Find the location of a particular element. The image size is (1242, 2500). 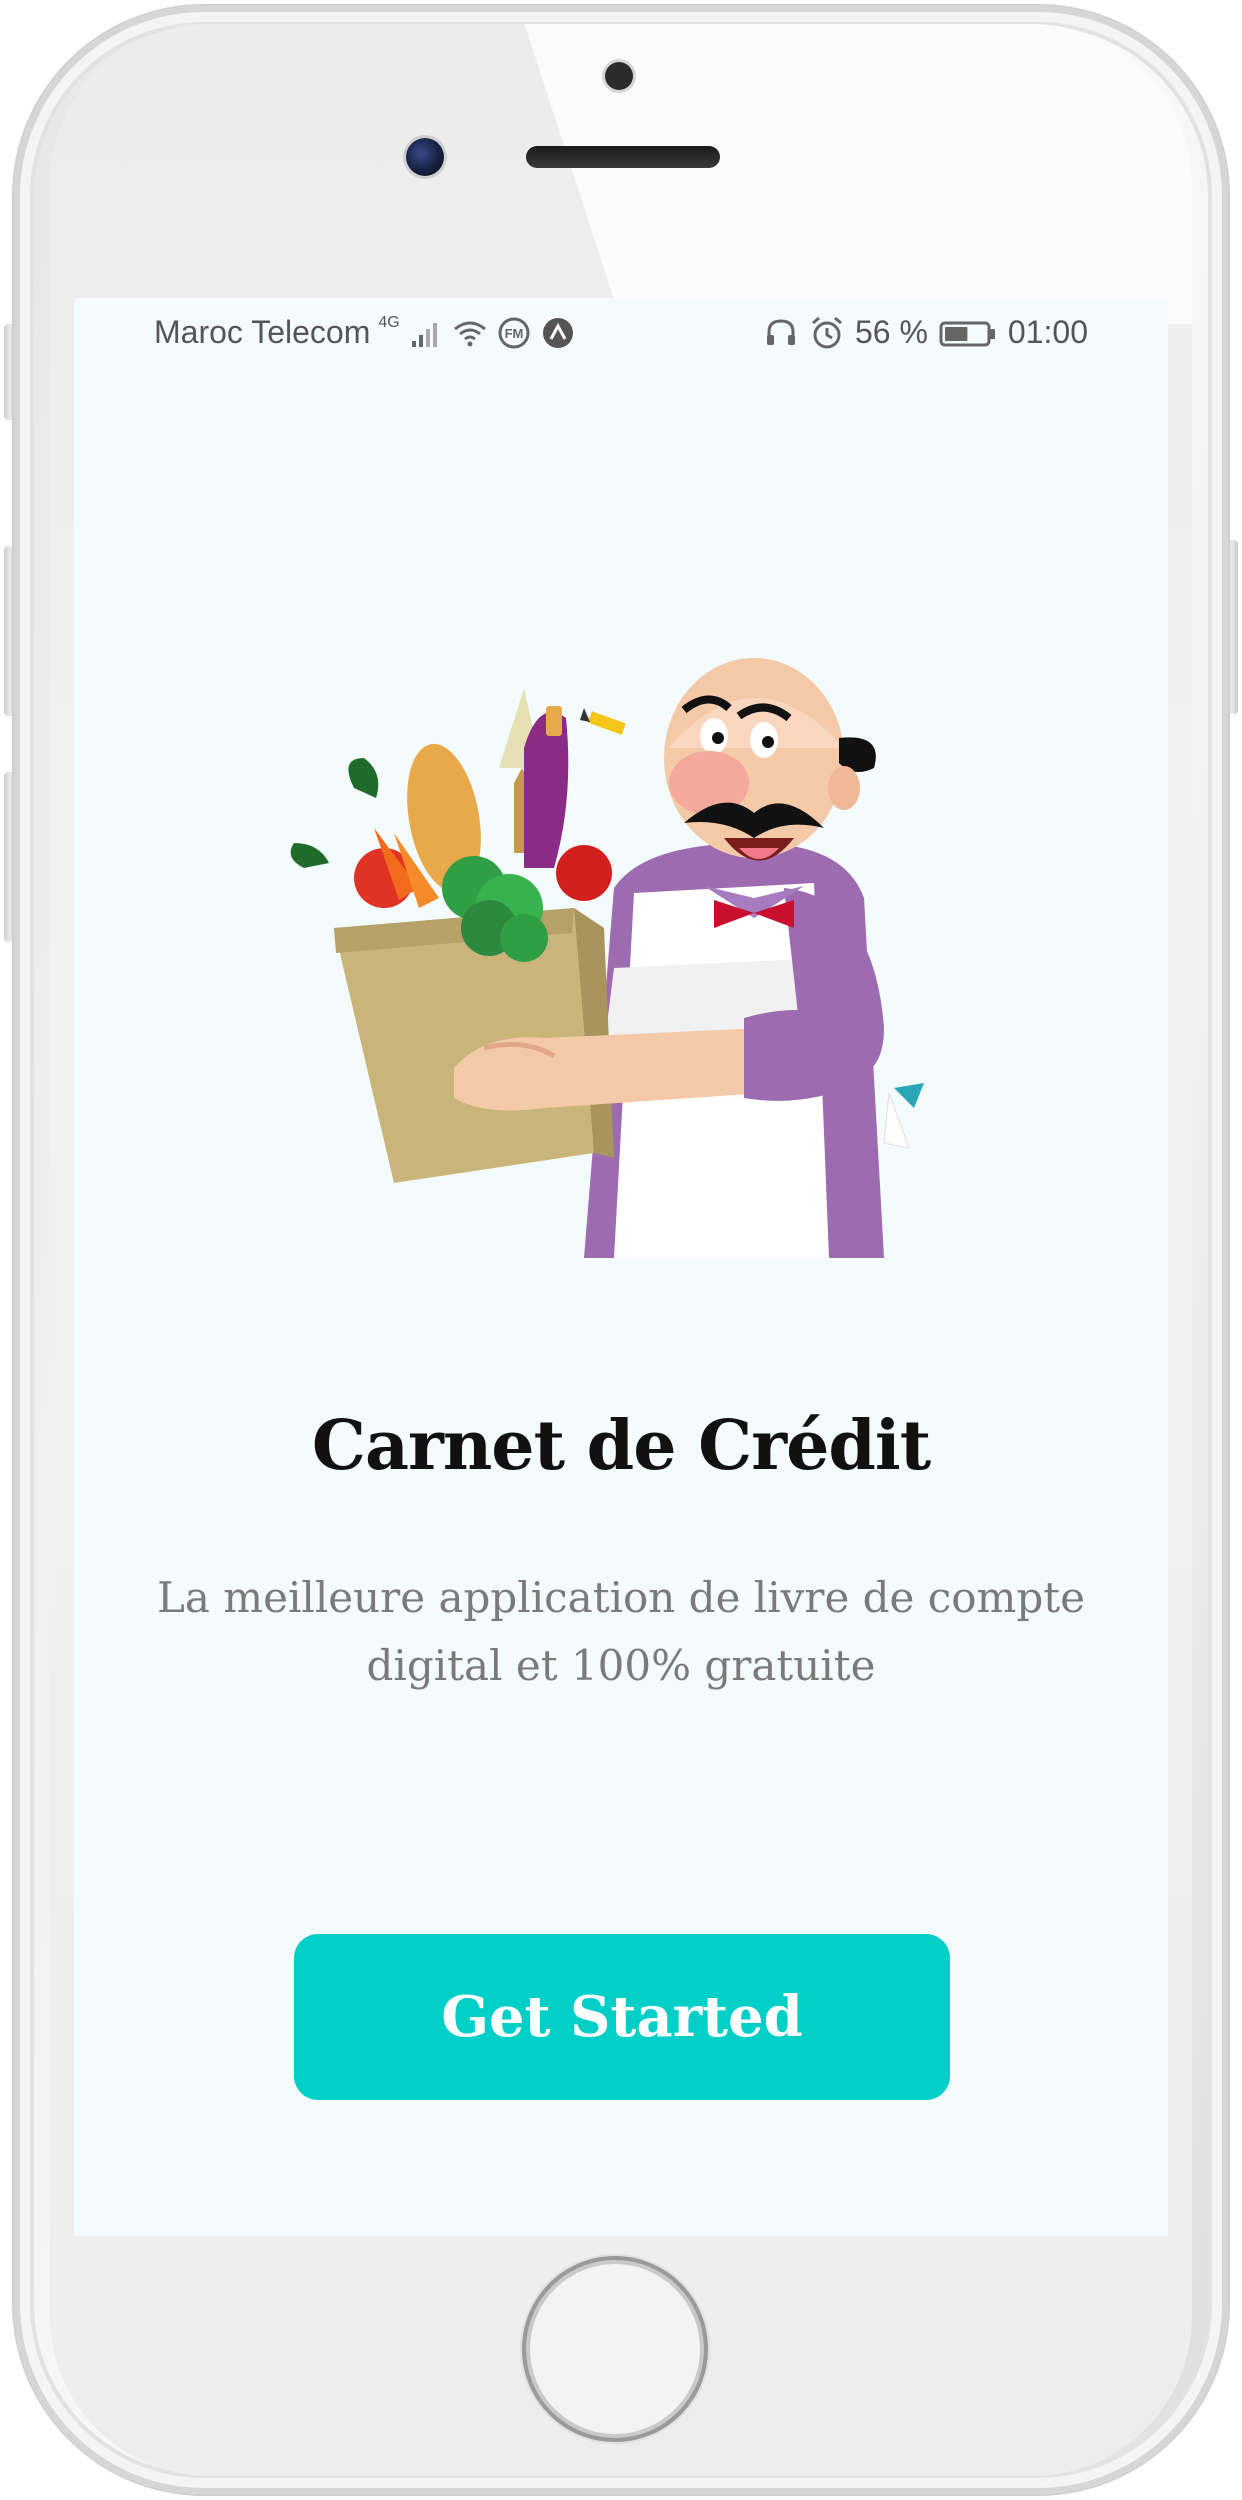

clock: 01:00 is located at coordinates (1047, 332).